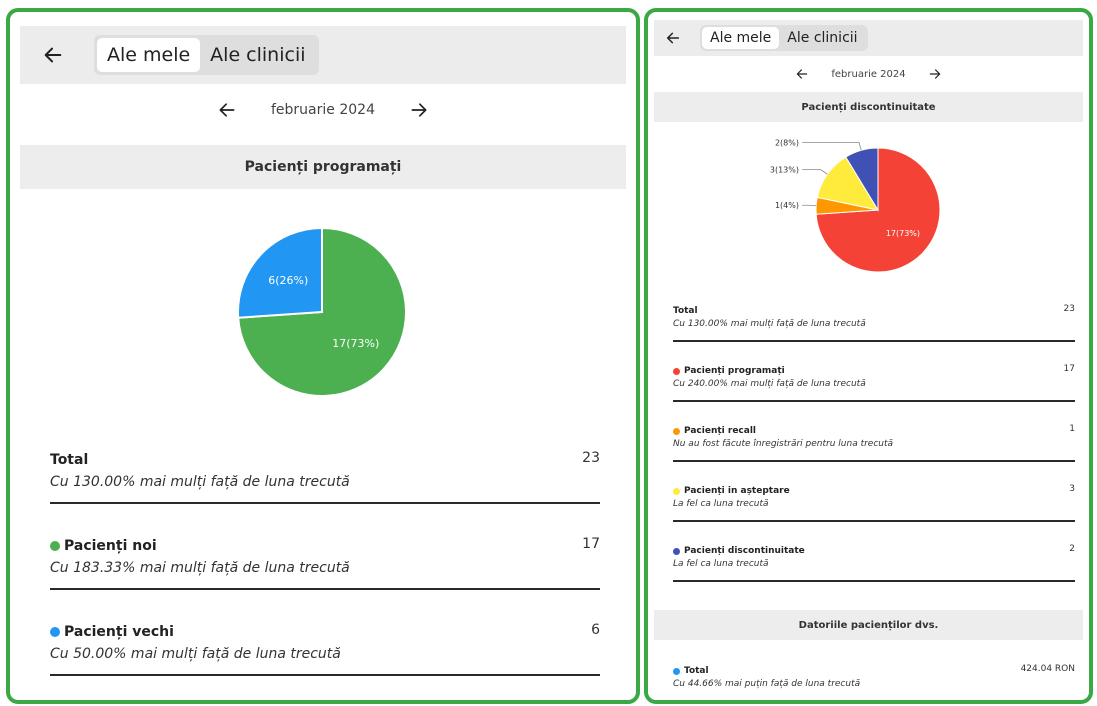  What do you see at coordinates (1072, 549) in the screenshot?
I see `row-value: 2` at bounding box center [1072, 549].